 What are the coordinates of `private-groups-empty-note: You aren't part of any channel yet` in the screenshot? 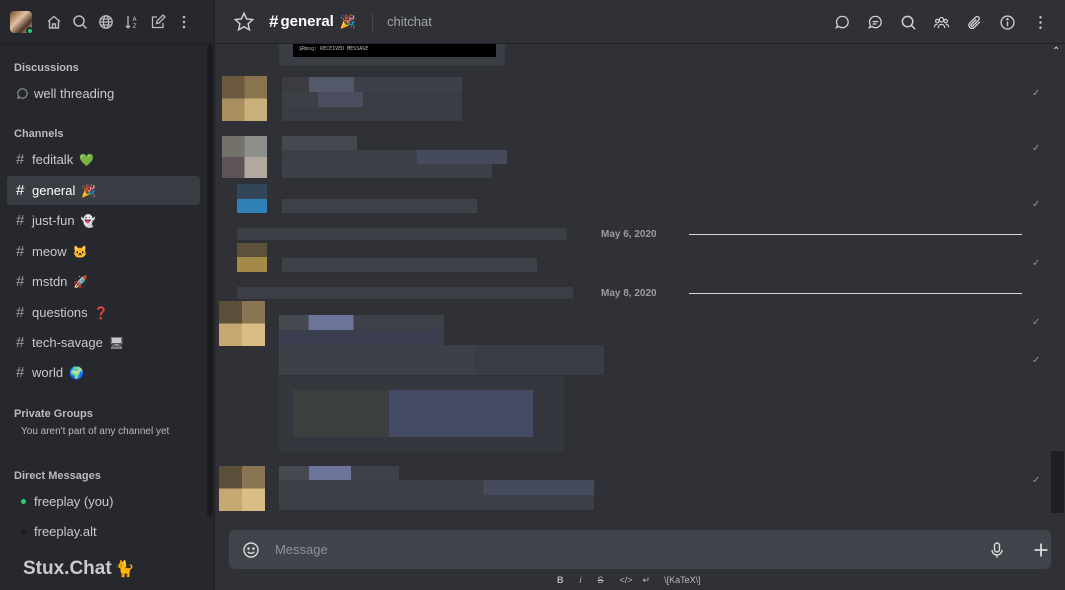 It's located at (95, 431).